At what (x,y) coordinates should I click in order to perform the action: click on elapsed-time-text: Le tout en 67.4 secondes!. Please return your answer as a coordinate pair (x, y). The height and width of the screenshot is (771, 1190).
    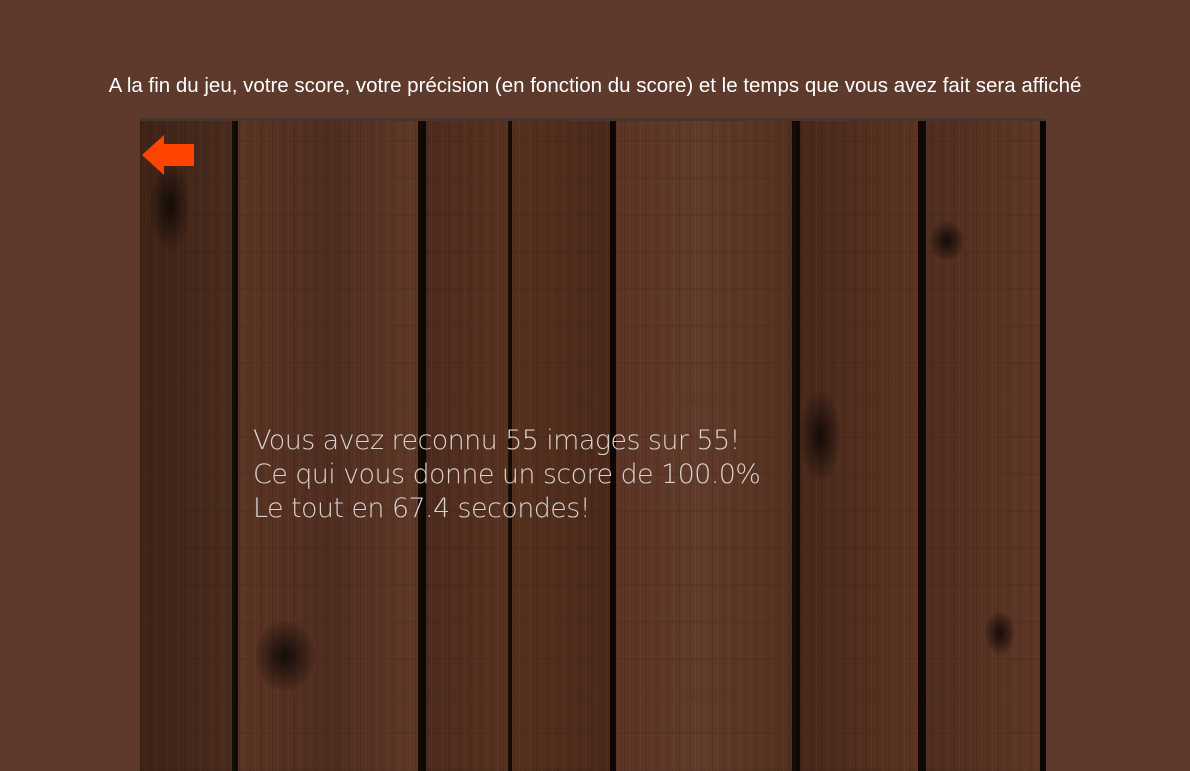
    Looking at the image, I should click on (422, 508).